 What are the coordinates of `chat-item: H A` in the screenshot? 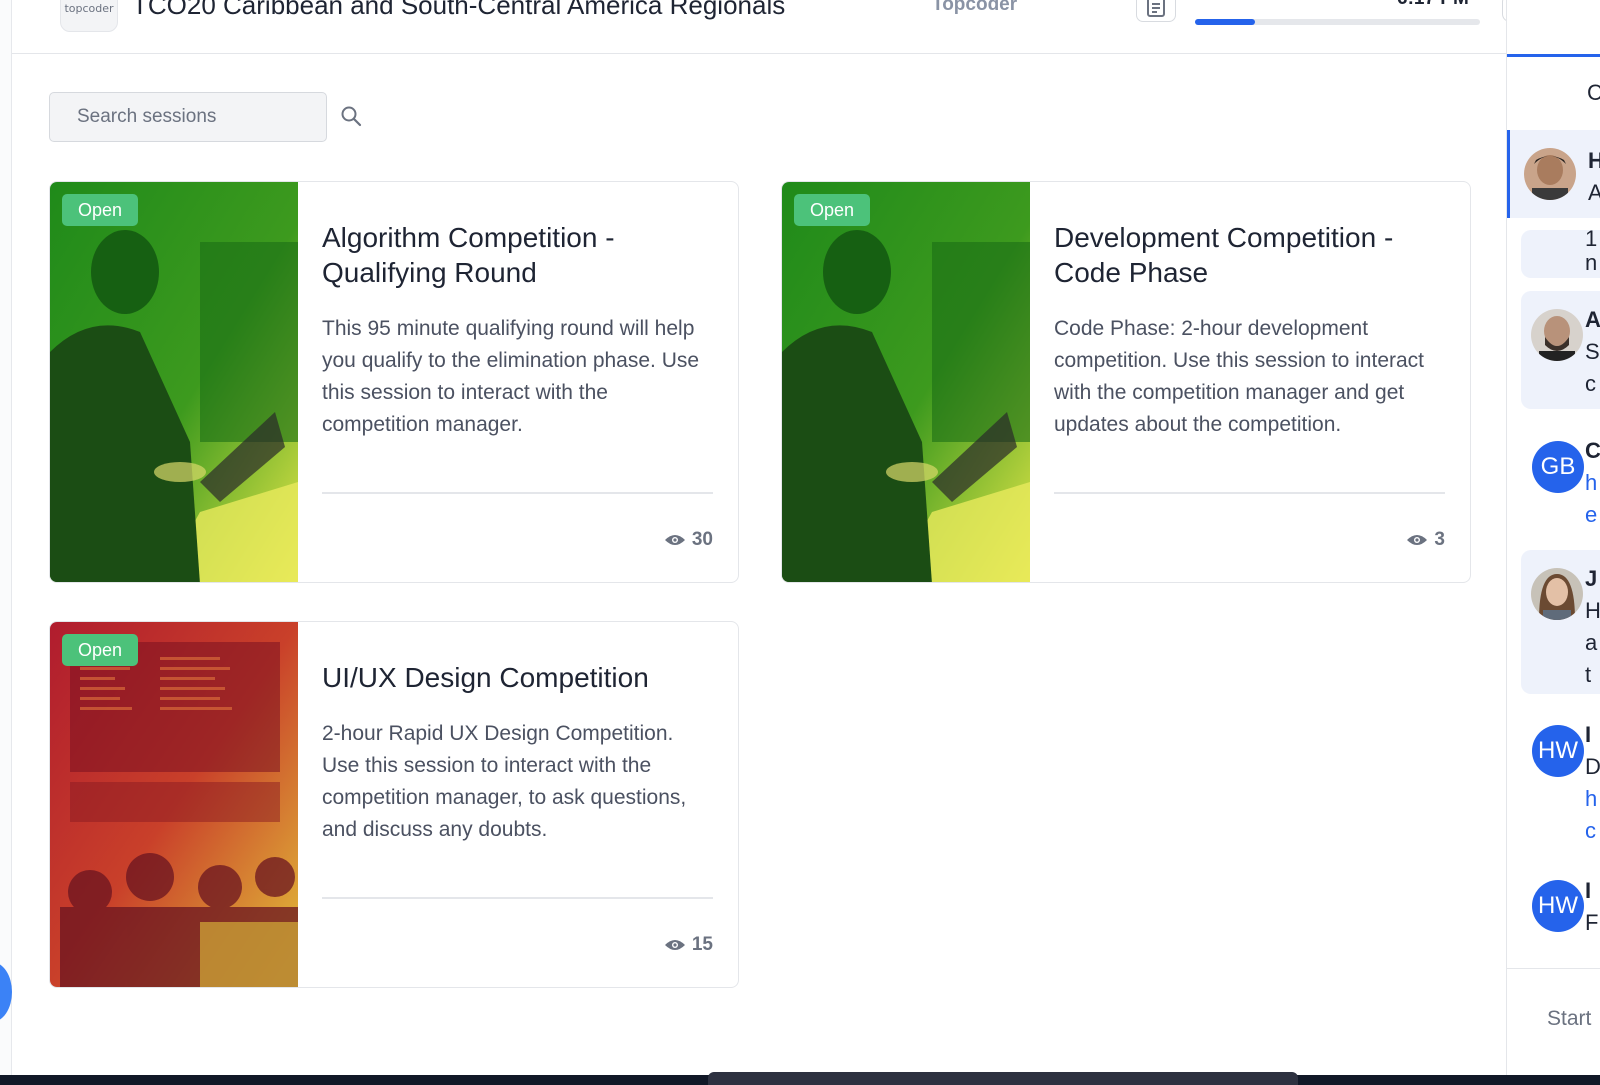 It's located at (1553, 174).